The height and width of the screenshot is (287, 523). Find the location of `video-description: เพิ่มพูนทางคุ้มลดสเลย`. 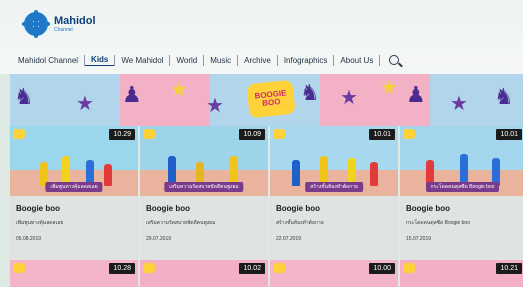

video-description: เพิ่มพูนทางคุ้มลดสเลย is located at coordinates (40, 223).